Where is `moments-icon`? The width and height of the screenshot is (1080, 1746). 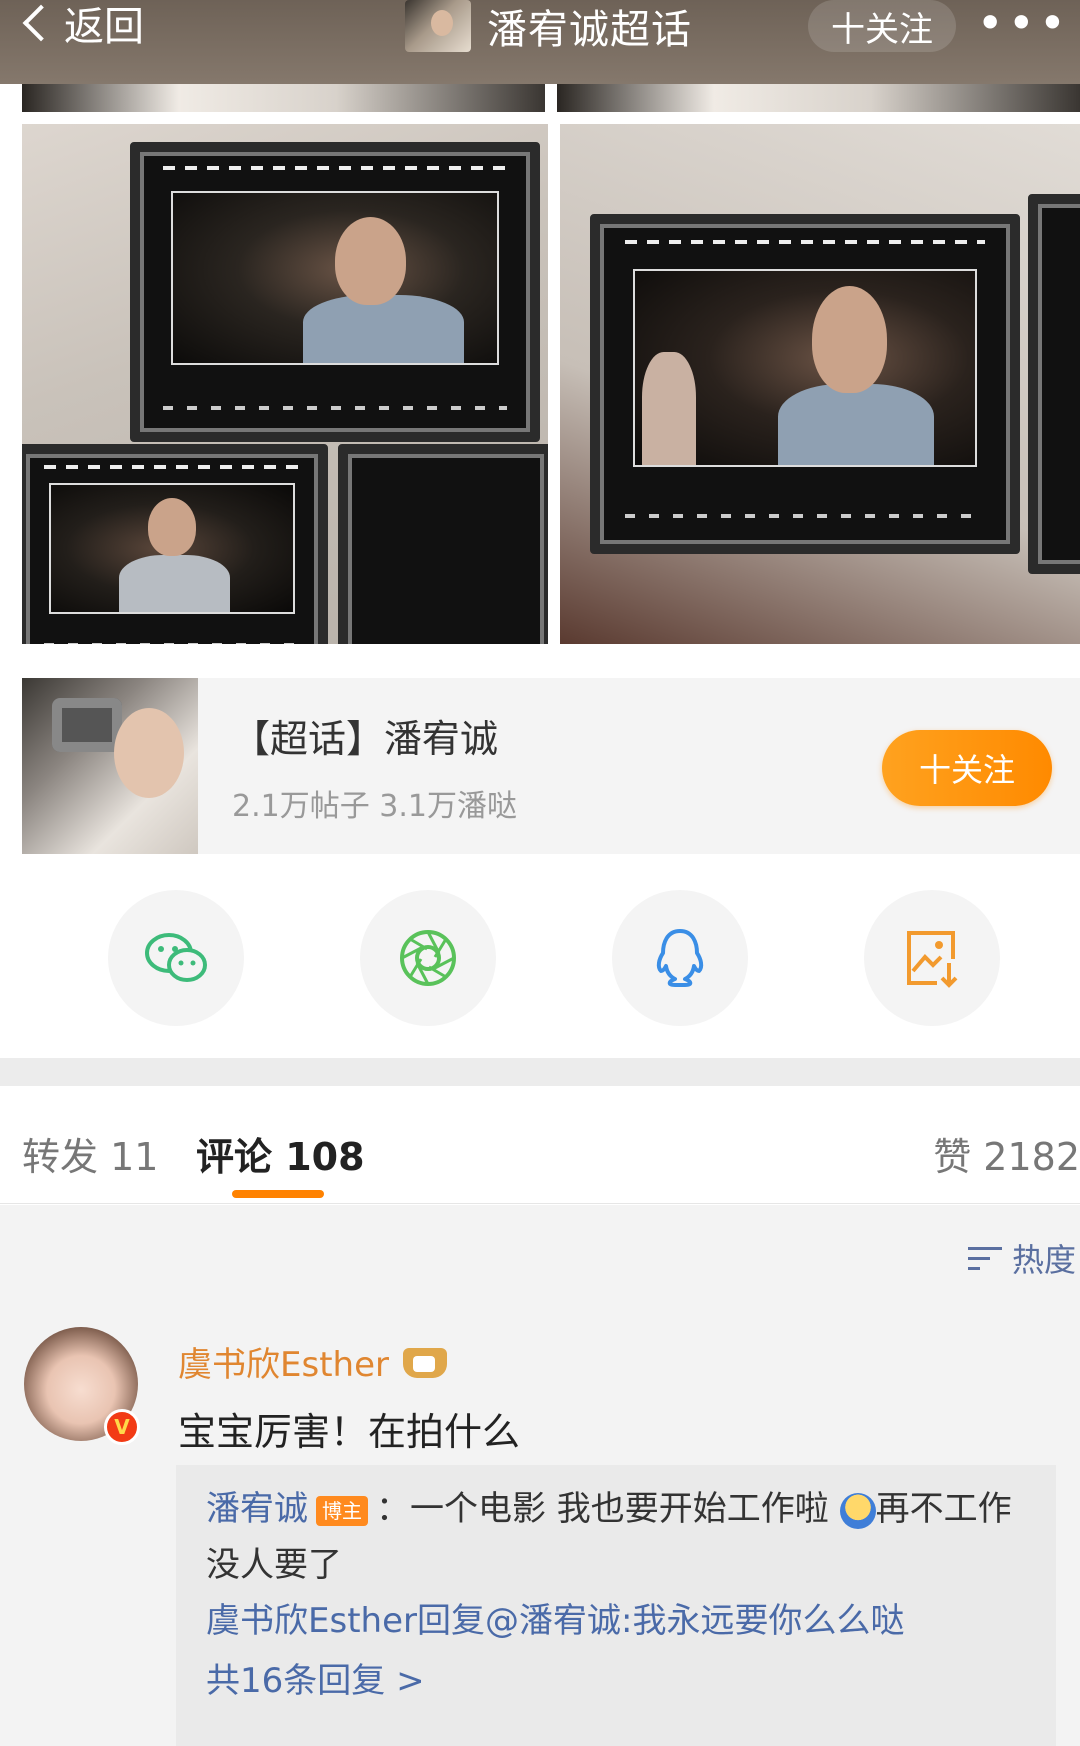
moments-icon is located at coordinates (428, 958).